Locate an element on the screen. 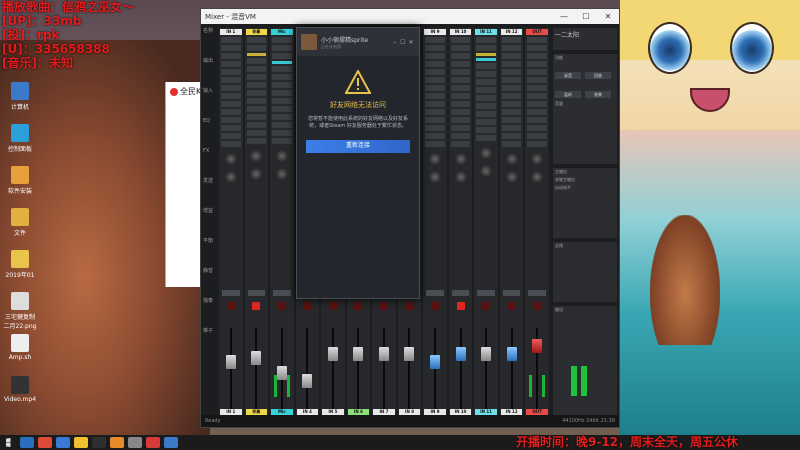 Image resolution: width=800 pixels, height=450 pixels. channel-name-label: IN 10 is located at coordinates (460, 32).